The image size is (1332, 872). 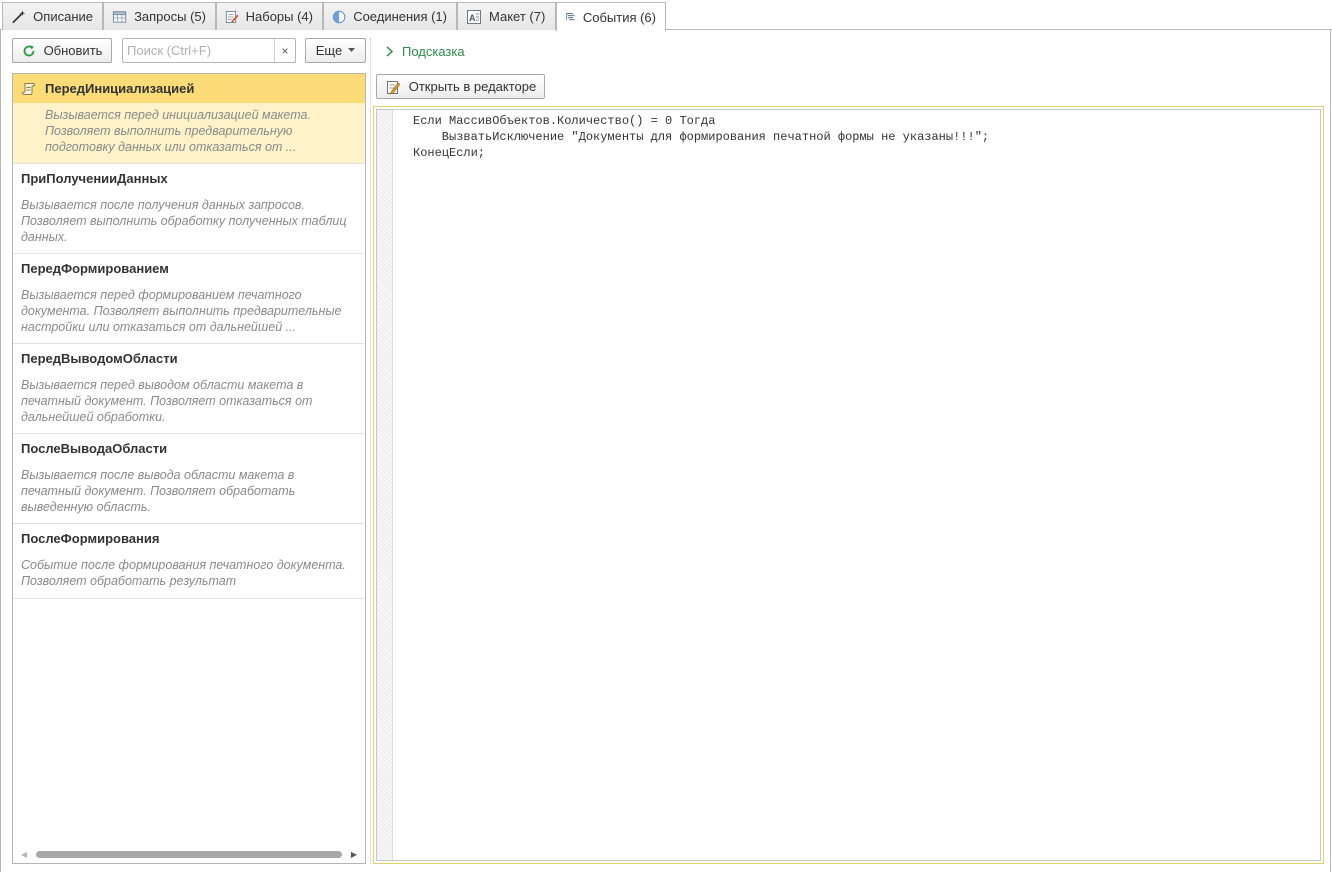 What do you see at coordinates (63, 16) in the screenshot?
I see `tab-label: Описание` at bounding box center [63, 16].